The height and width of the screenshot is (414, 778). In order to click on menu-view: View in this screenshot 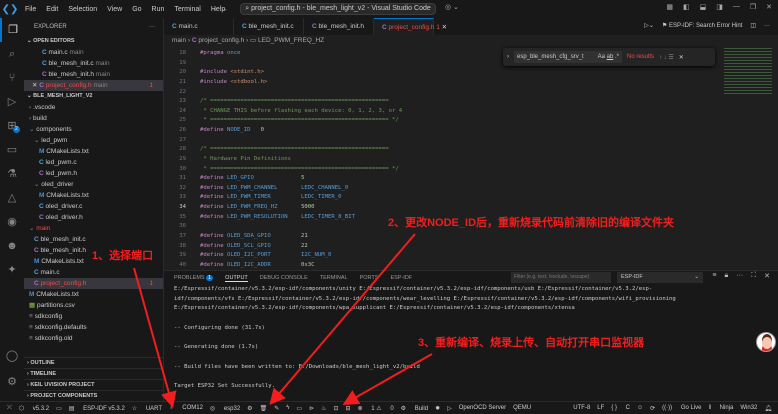, I will do `click(114, 9)`.